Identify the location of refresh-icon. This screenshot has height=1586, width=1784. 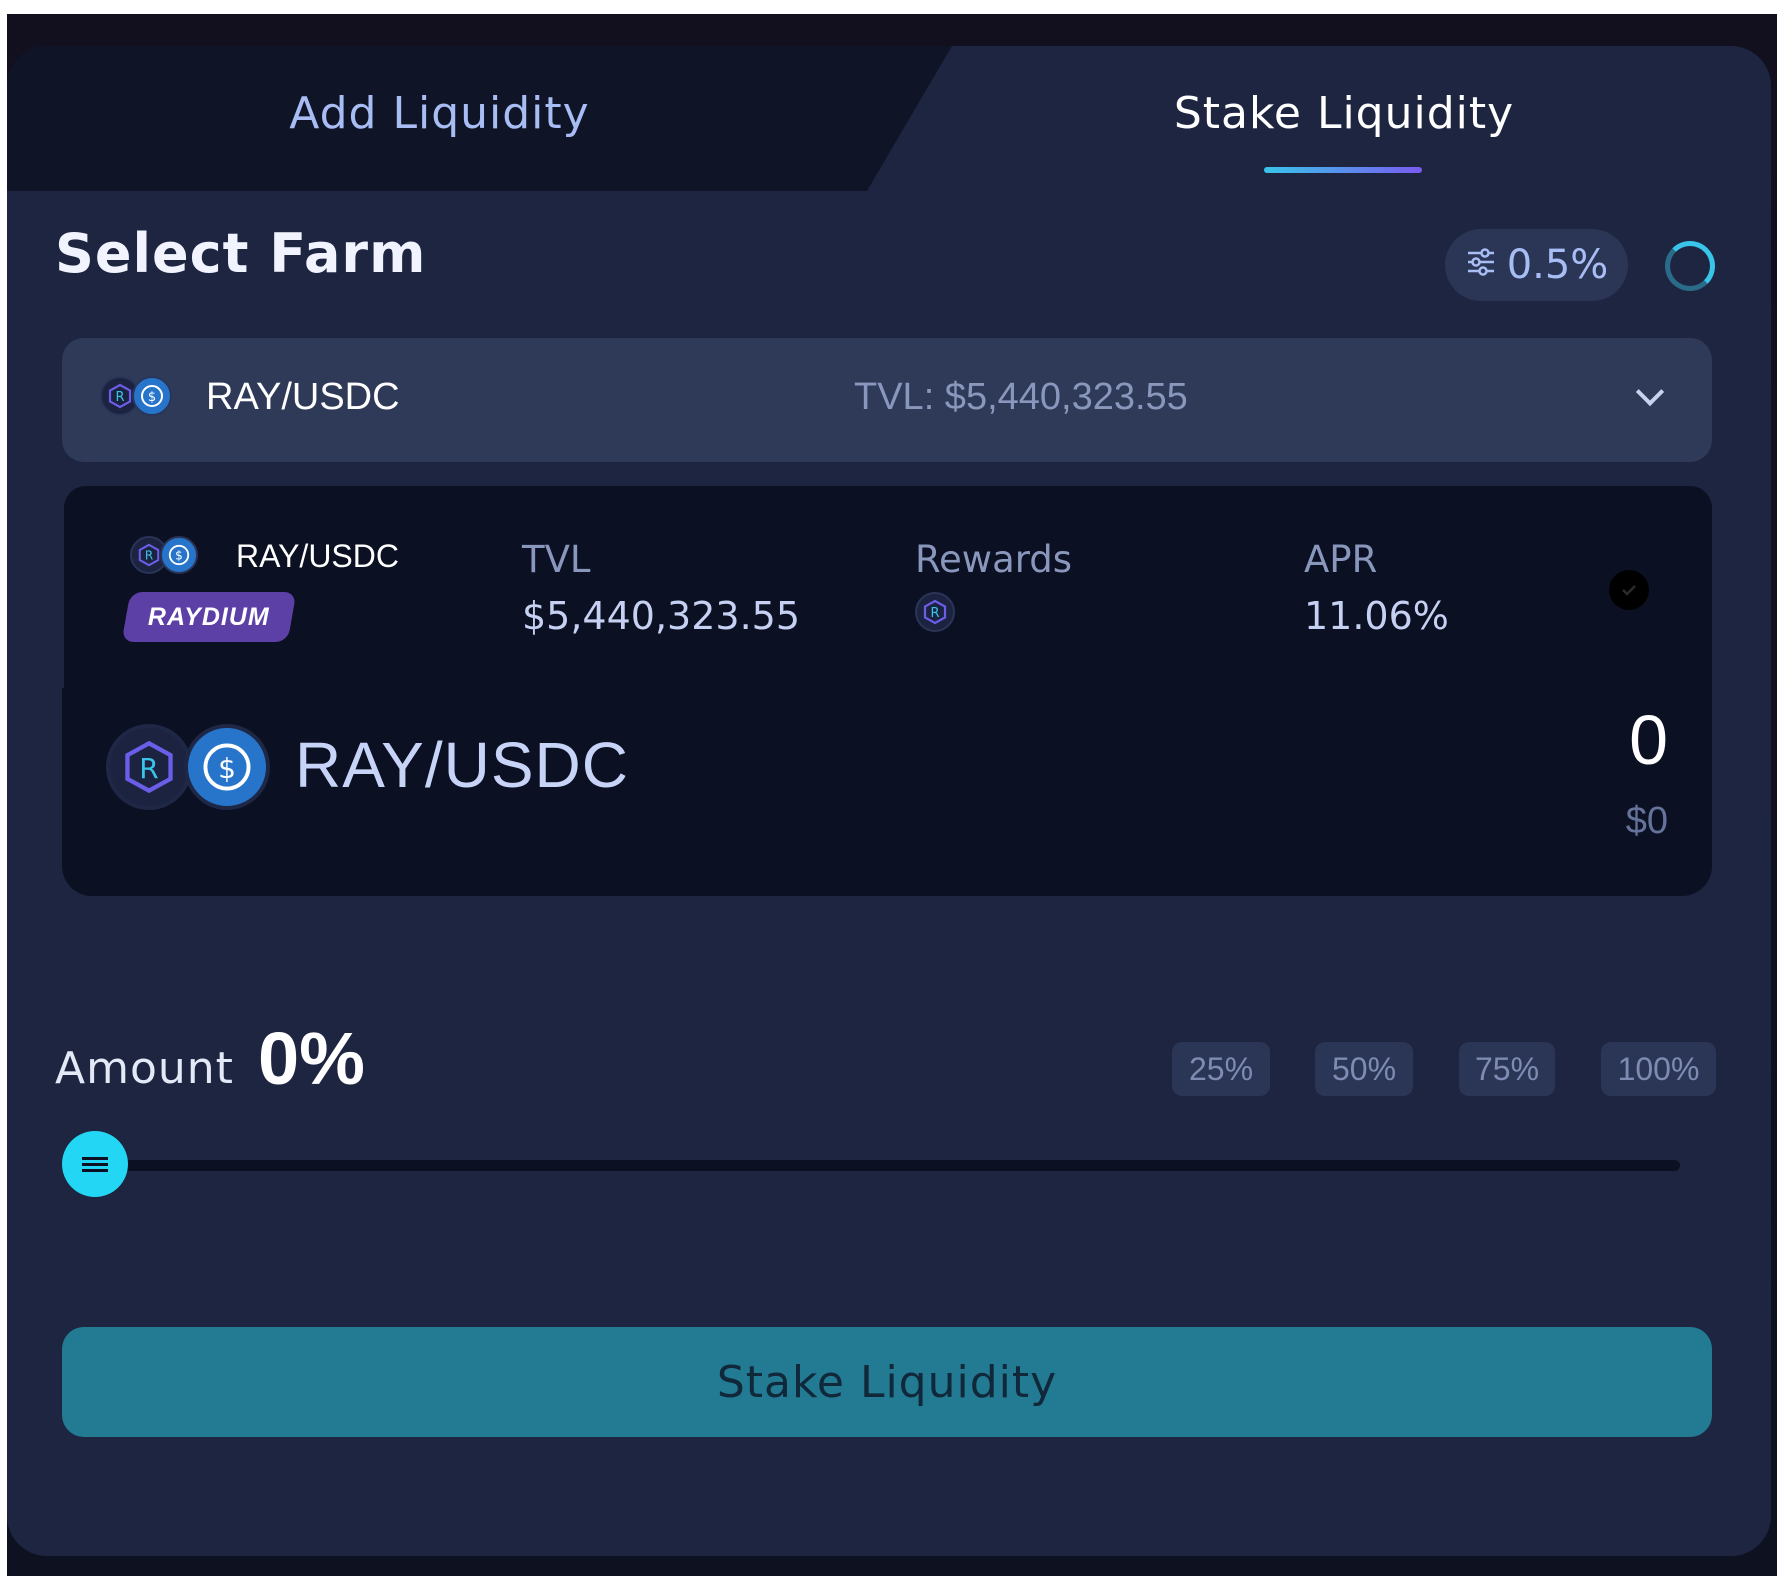
(1690, 266).